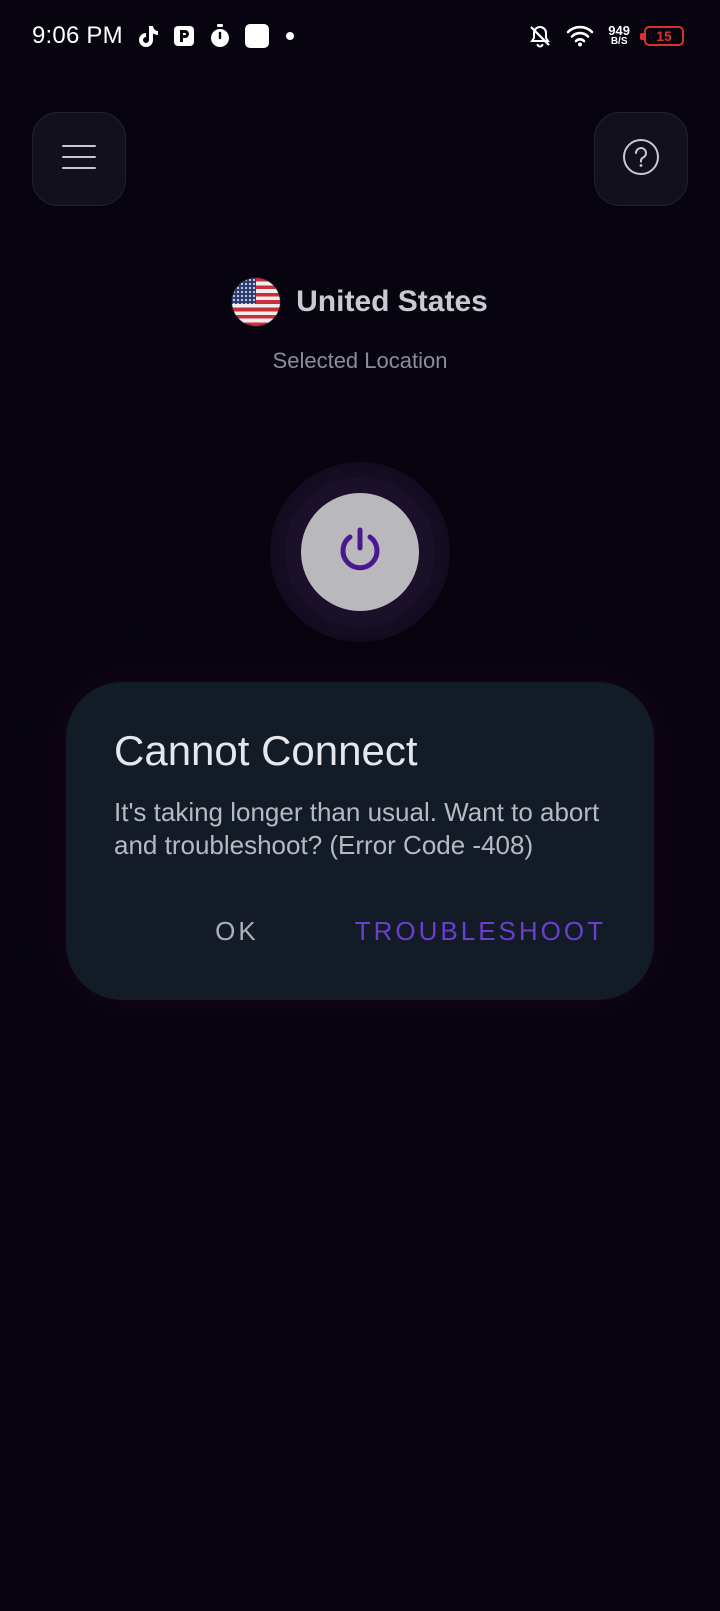  Describe the element at coordinates (360, 36) in the screenshot. I see `status-bar: 9:06 PM 949 B/S 15` at that location.